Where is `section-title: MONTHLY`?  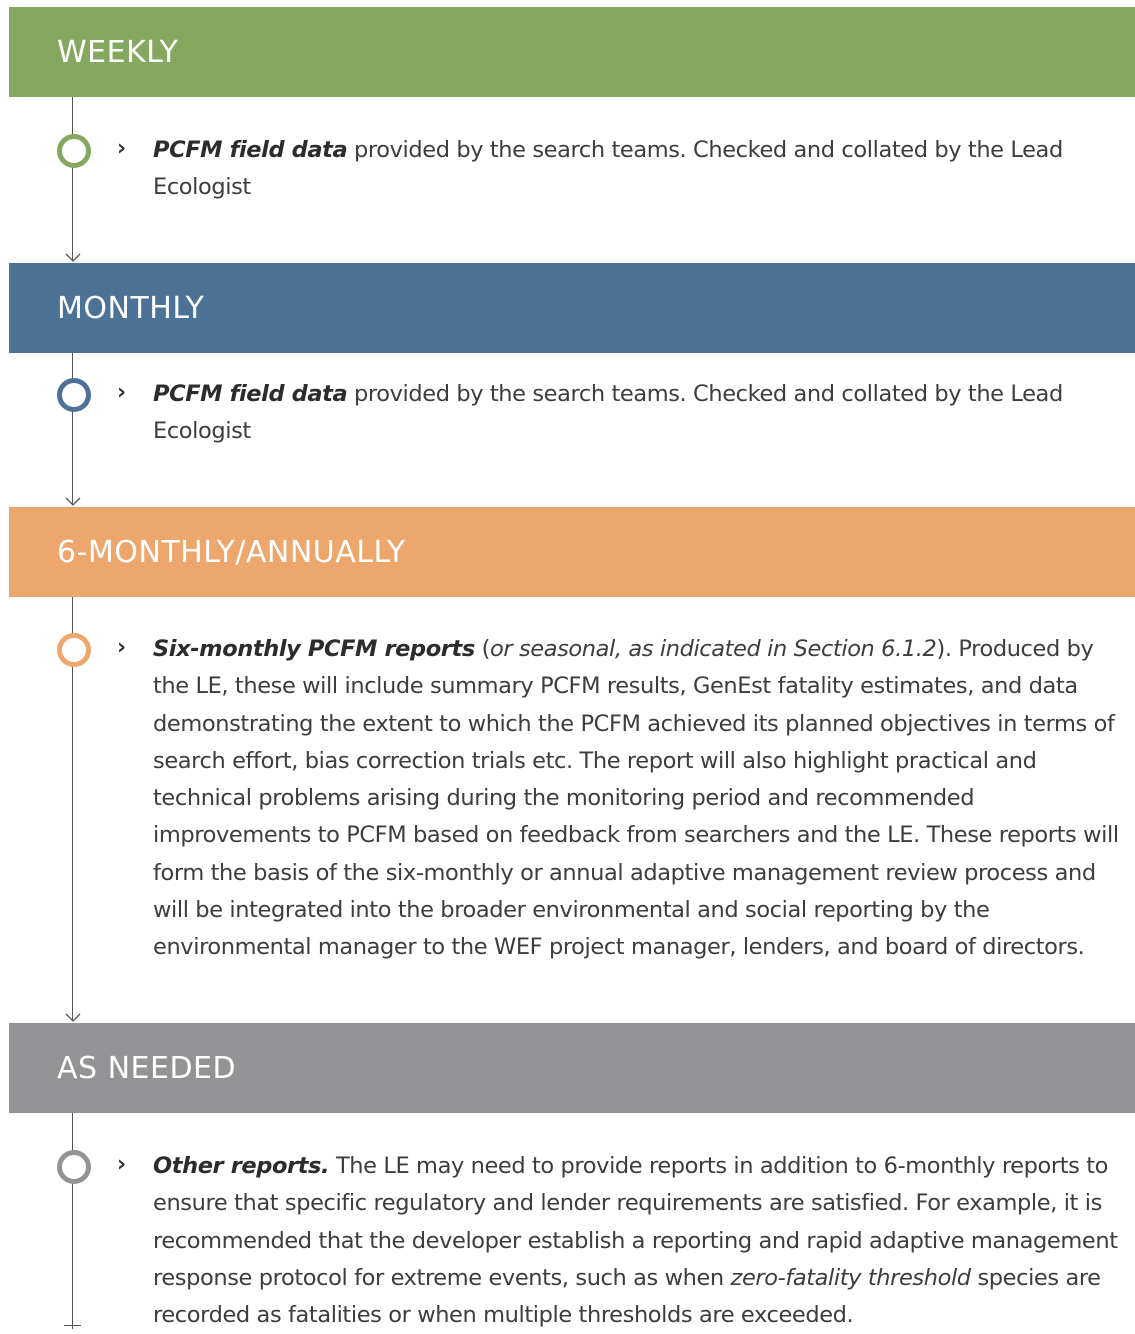
section-title: MONTHLY is located at coordinates (131, 308).